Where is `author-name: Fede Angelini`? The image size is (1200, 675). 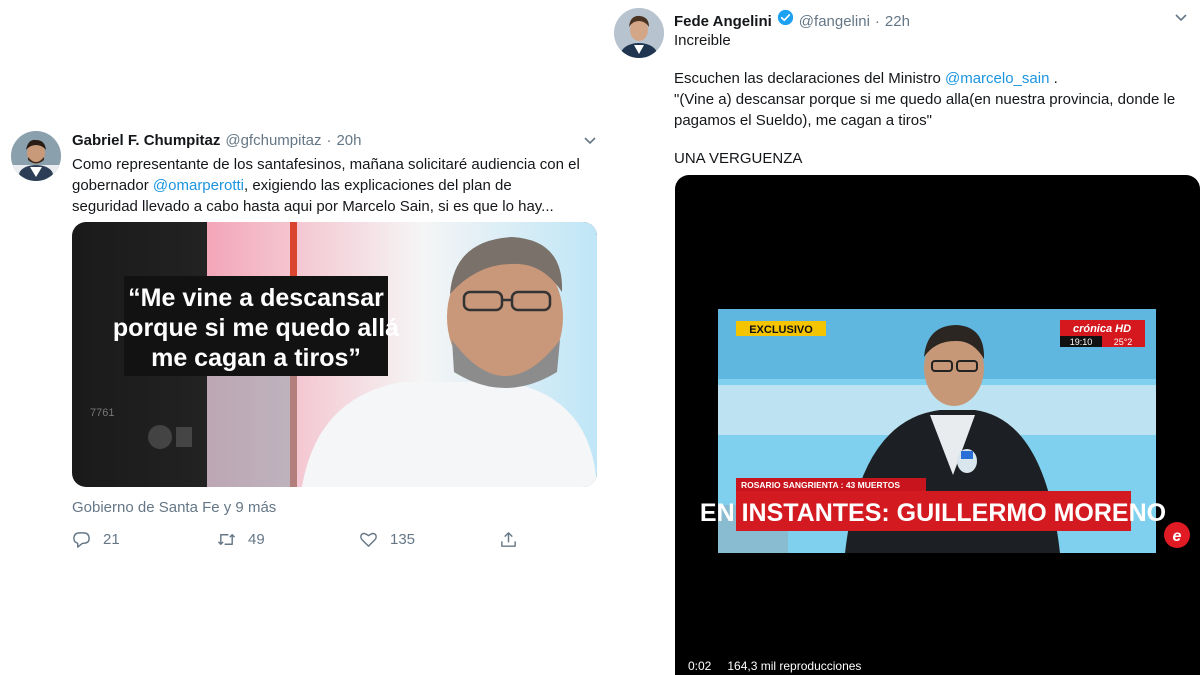 author-name: Fede Angelini is located at coordinates (723, 21).